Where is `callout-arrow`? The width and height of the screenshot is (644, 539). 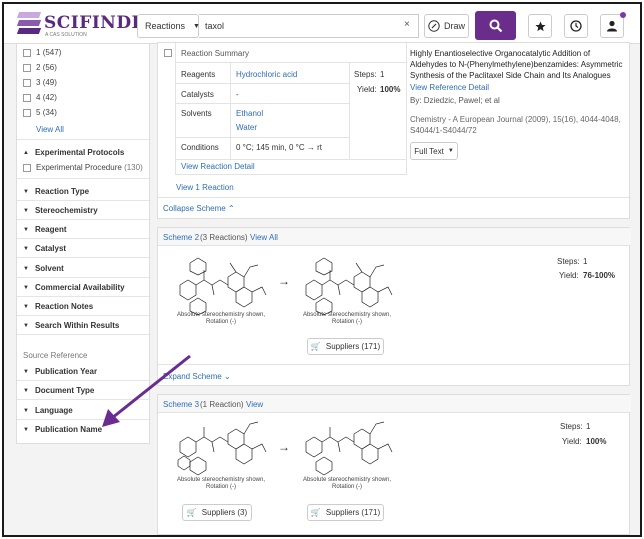
callout-arrow is located at coordinates (146, 390).